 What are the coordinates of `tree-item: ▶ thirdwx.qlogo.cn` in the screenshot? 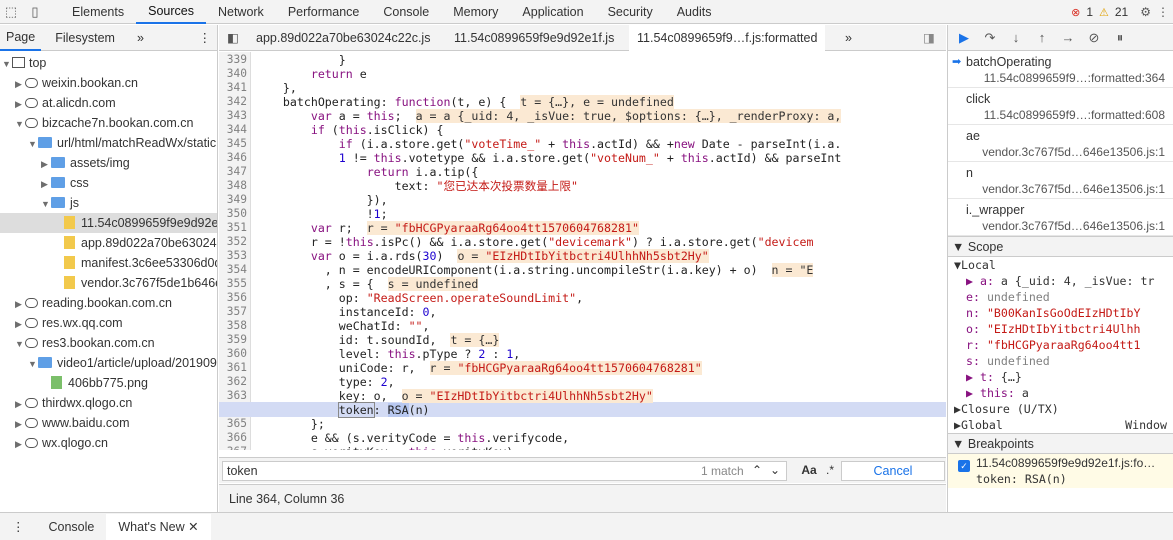 It's located at (108, 403).